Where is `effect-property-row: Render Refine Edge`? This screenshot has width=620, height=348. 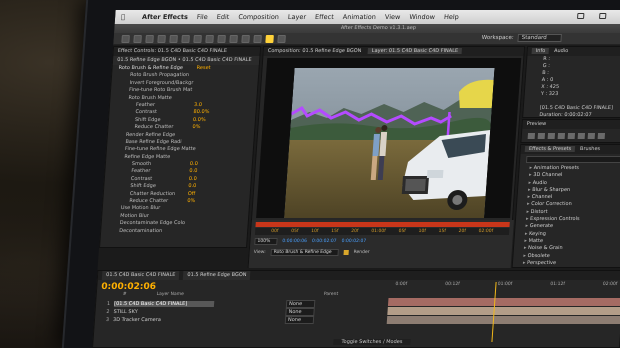 effect-property-row: Render Refine Edge is located at coordinates (181, 135).